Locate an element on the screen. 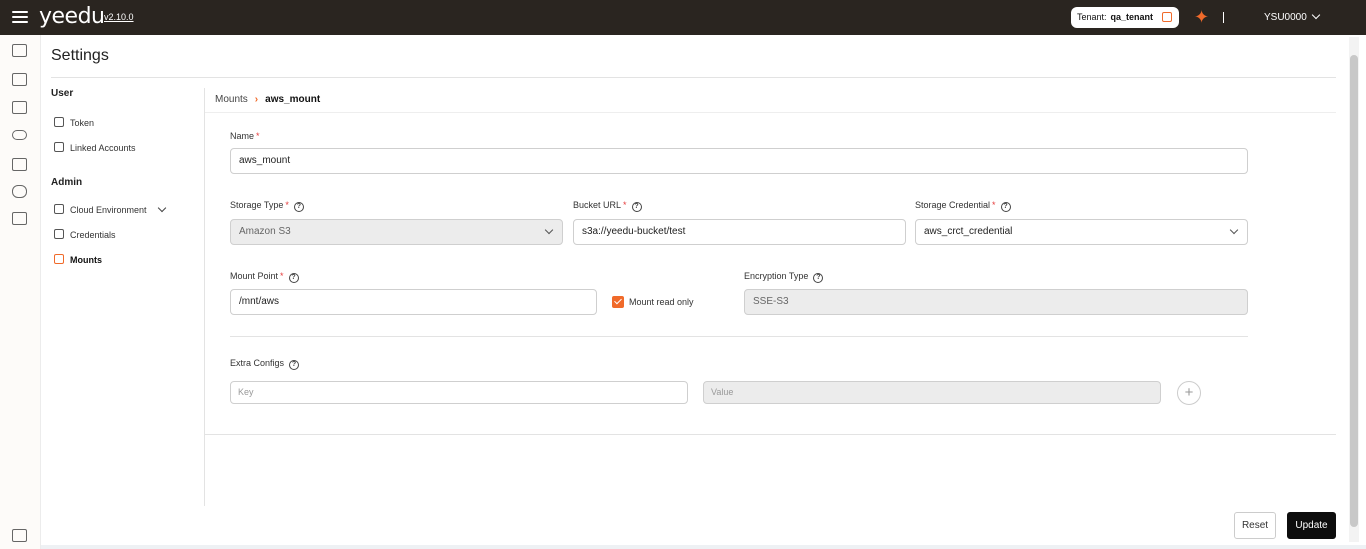 Image resolution: width=1366 pixels, height=549 pixels. storage-type-label: Storage Type *? is located at coordinates (267, 206).